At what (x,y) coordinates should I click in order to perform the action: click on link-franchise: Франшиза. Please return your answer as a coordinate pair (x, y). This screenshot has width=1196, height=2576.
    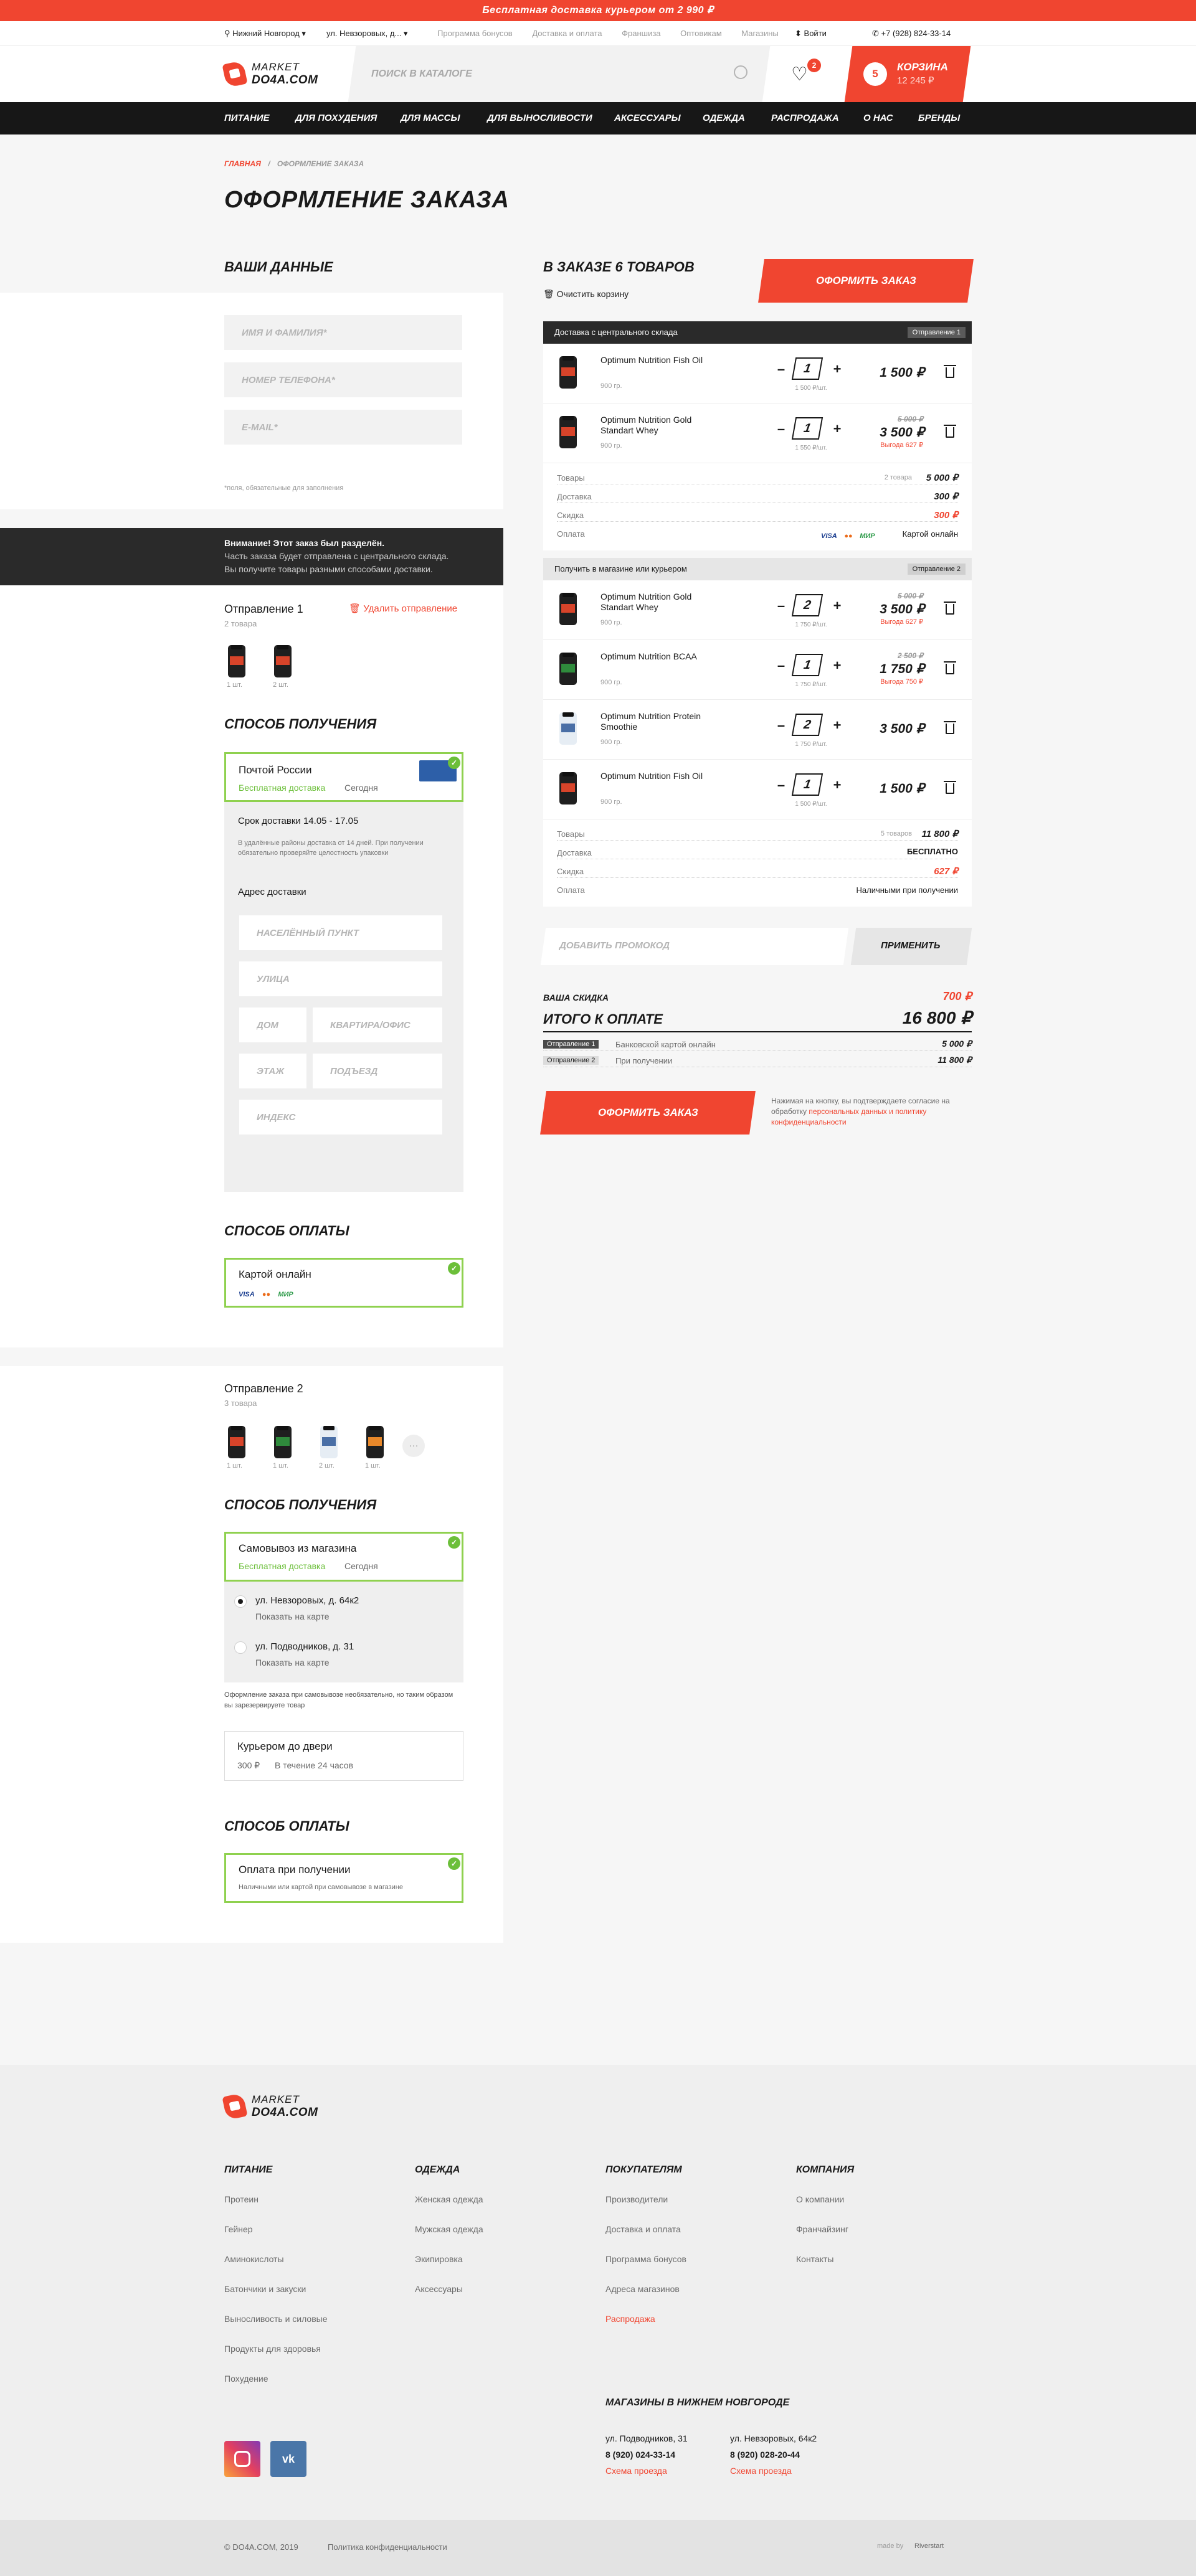
    Looking at the image, I should click on (641, 33).